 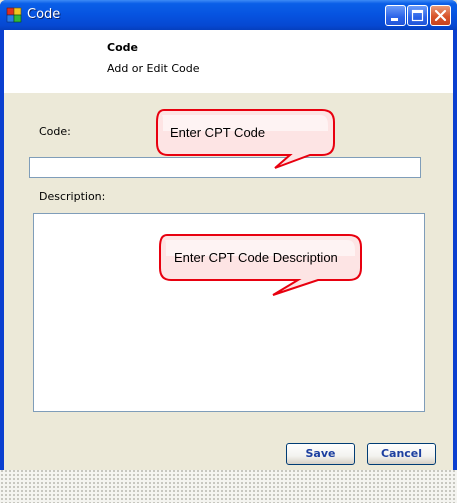 What do you see at coordinates (218, 132) in the screenshot?
I see `code-hint-text: Enter CPT Code` at bounding box center [218, 132].